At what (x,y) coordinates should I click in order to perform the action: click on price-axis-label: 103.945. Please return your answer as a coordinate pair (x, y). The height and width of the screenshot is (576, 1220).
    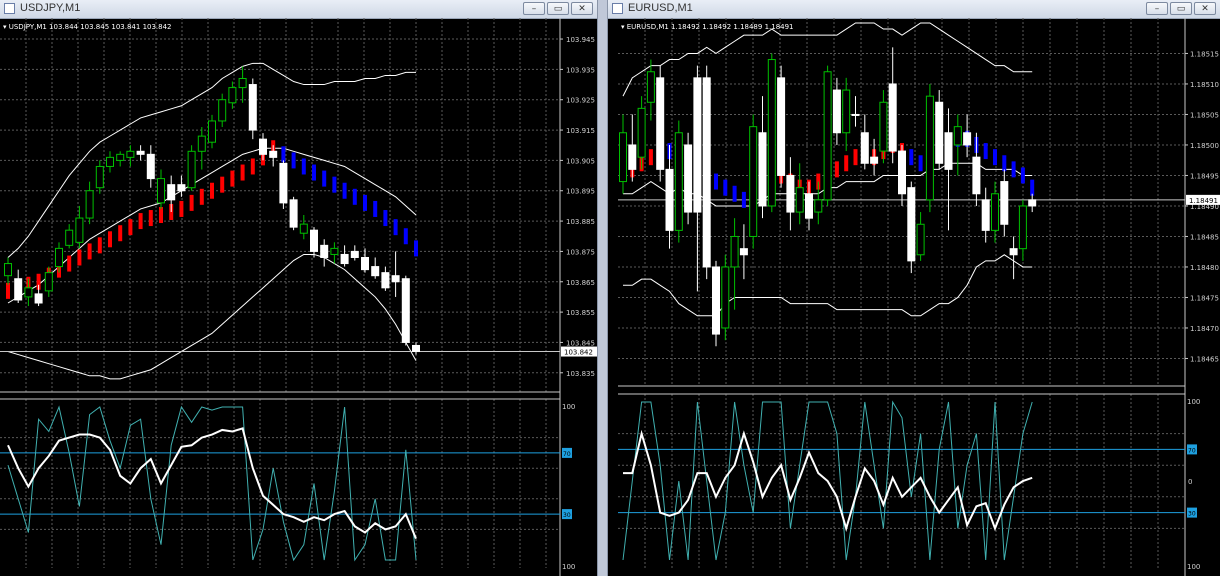
    Looking at the image, I should click on (580, 40).